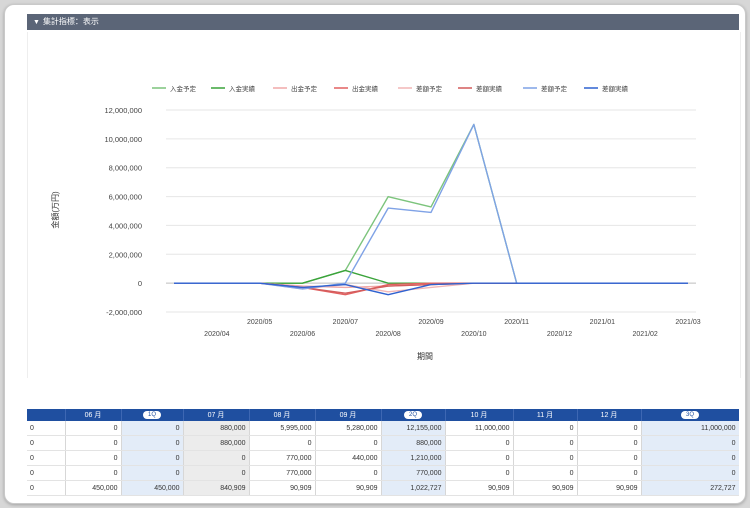 This screenshot has width=750, height=508. What do you see at coordinates (430, 322) in the screenshot?
I see `x-tick-label: 2020/09` at bounding box center [430, 322].